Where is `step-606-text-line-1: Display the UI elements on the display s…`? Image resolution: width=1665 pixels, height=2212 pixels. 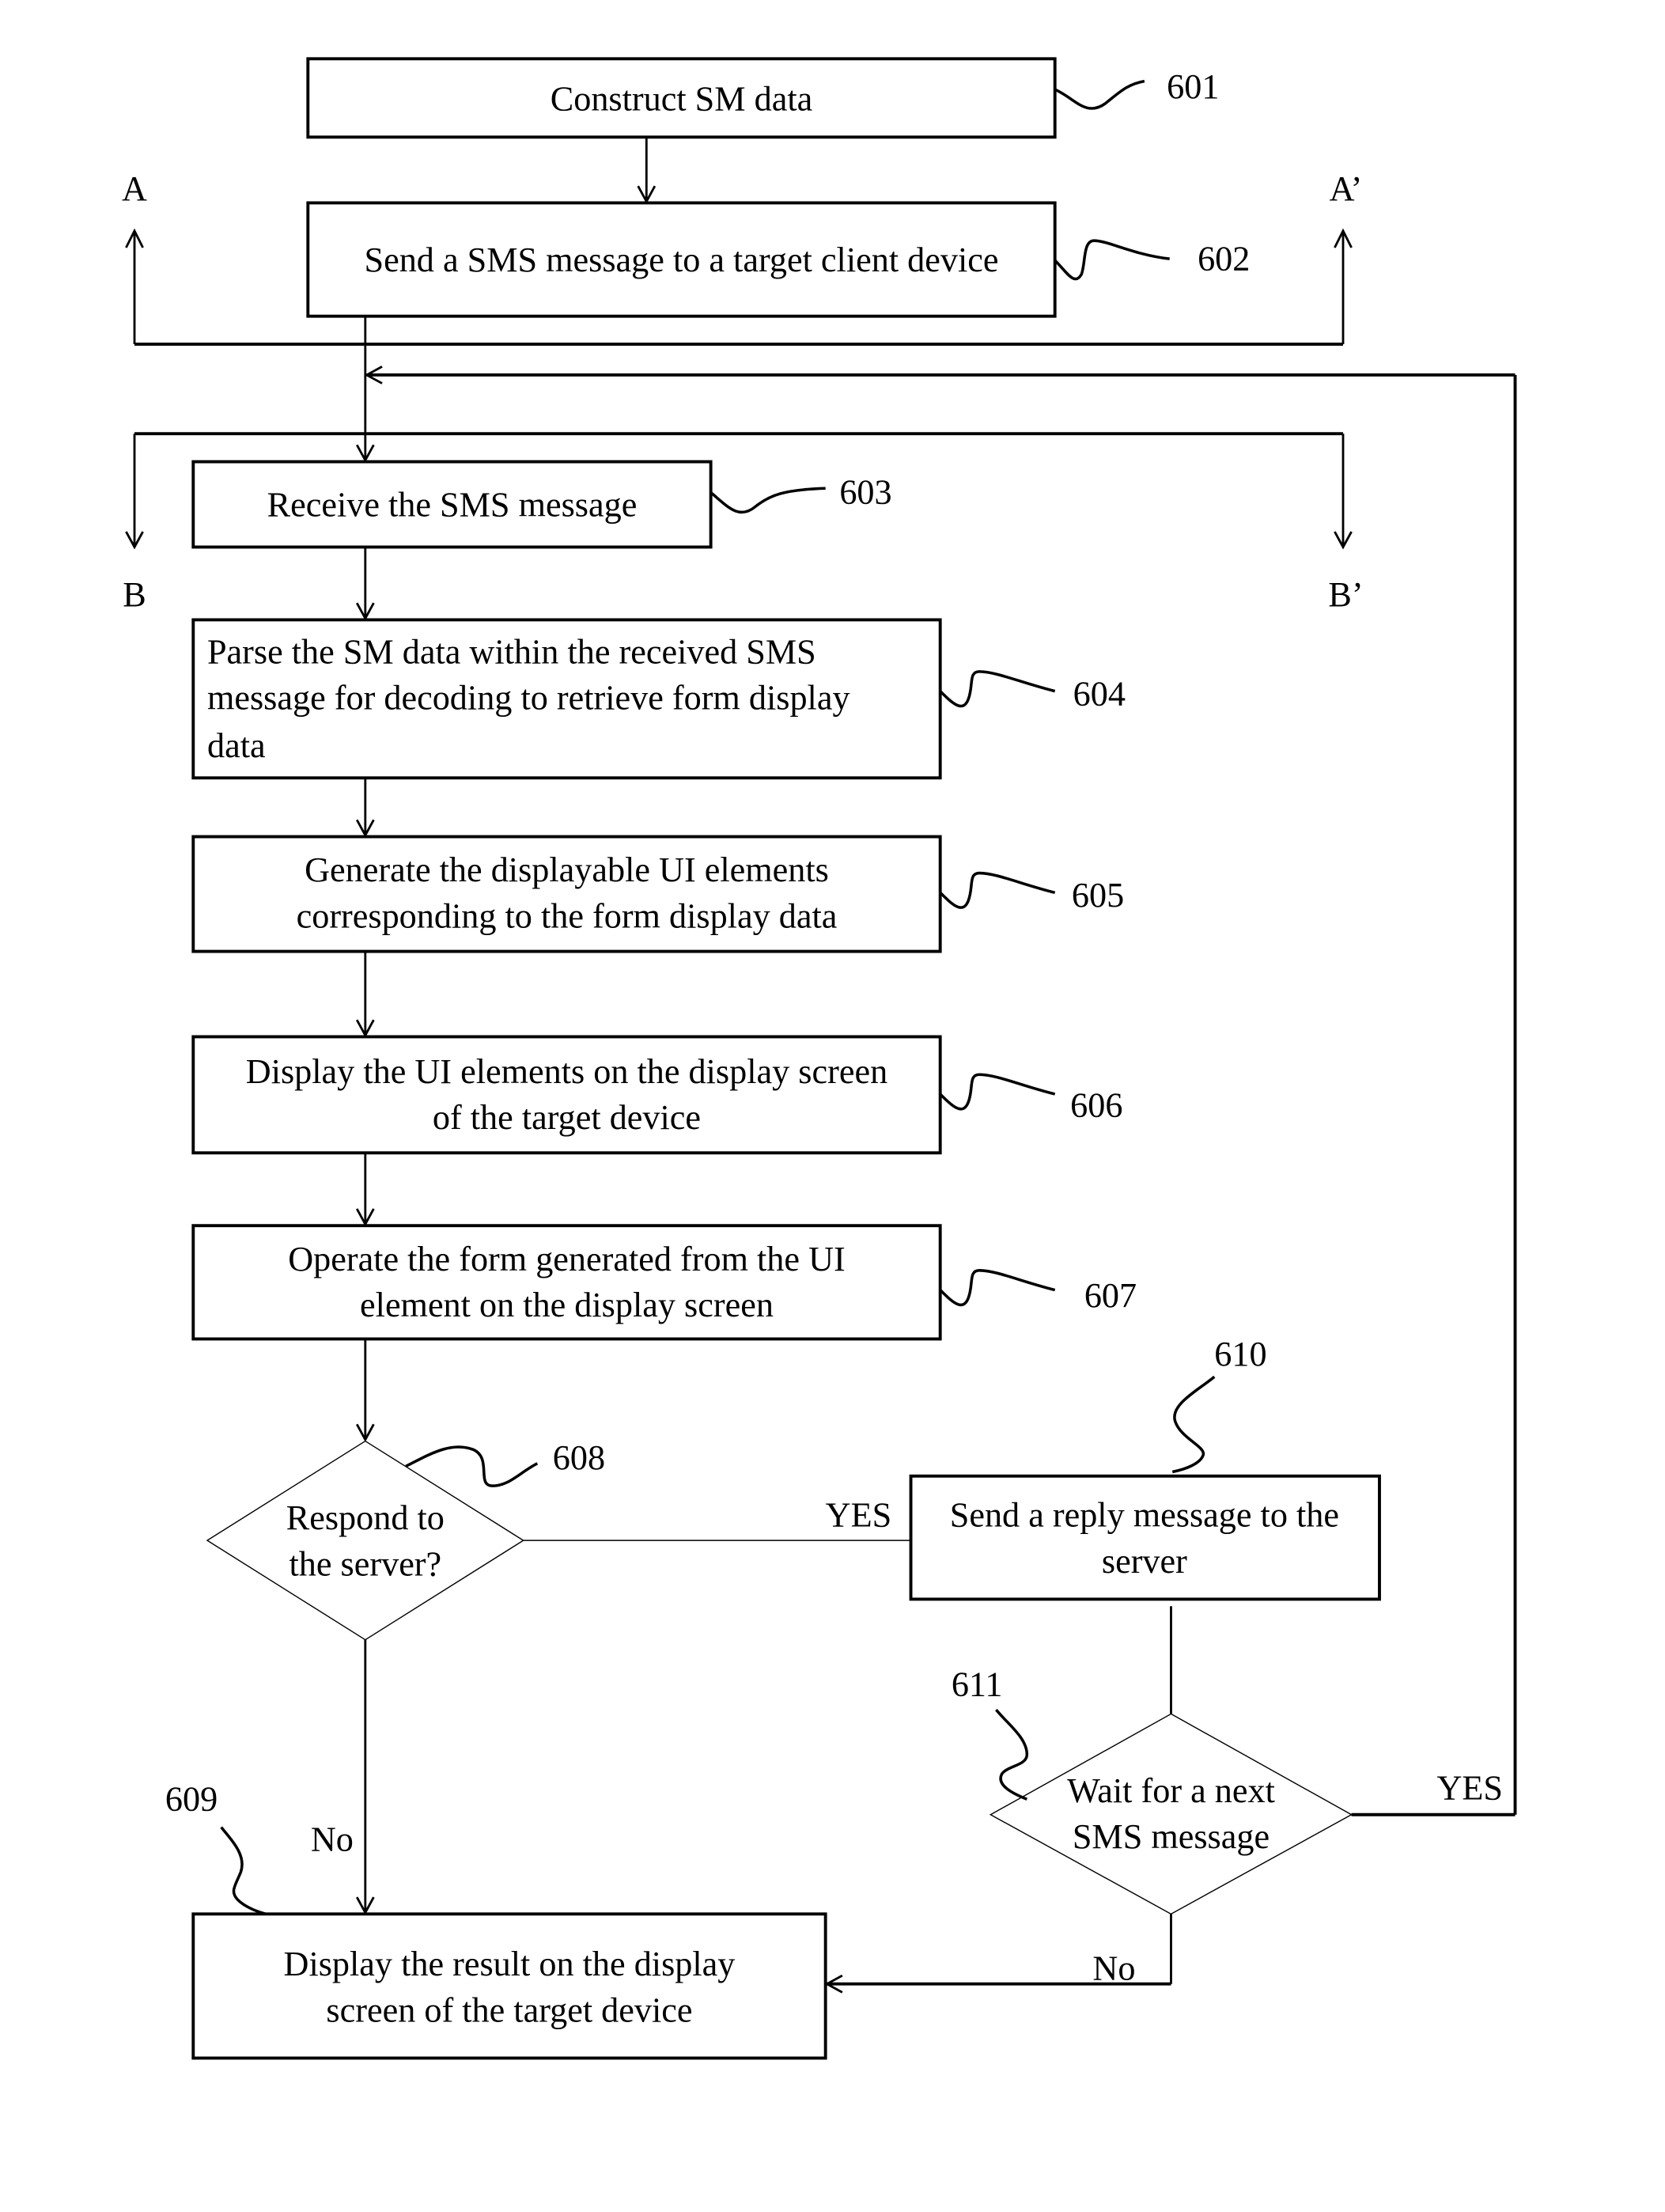 step-606-text-line-1: Display the UI elements on the display s… is located at coordinates (566, 1071).